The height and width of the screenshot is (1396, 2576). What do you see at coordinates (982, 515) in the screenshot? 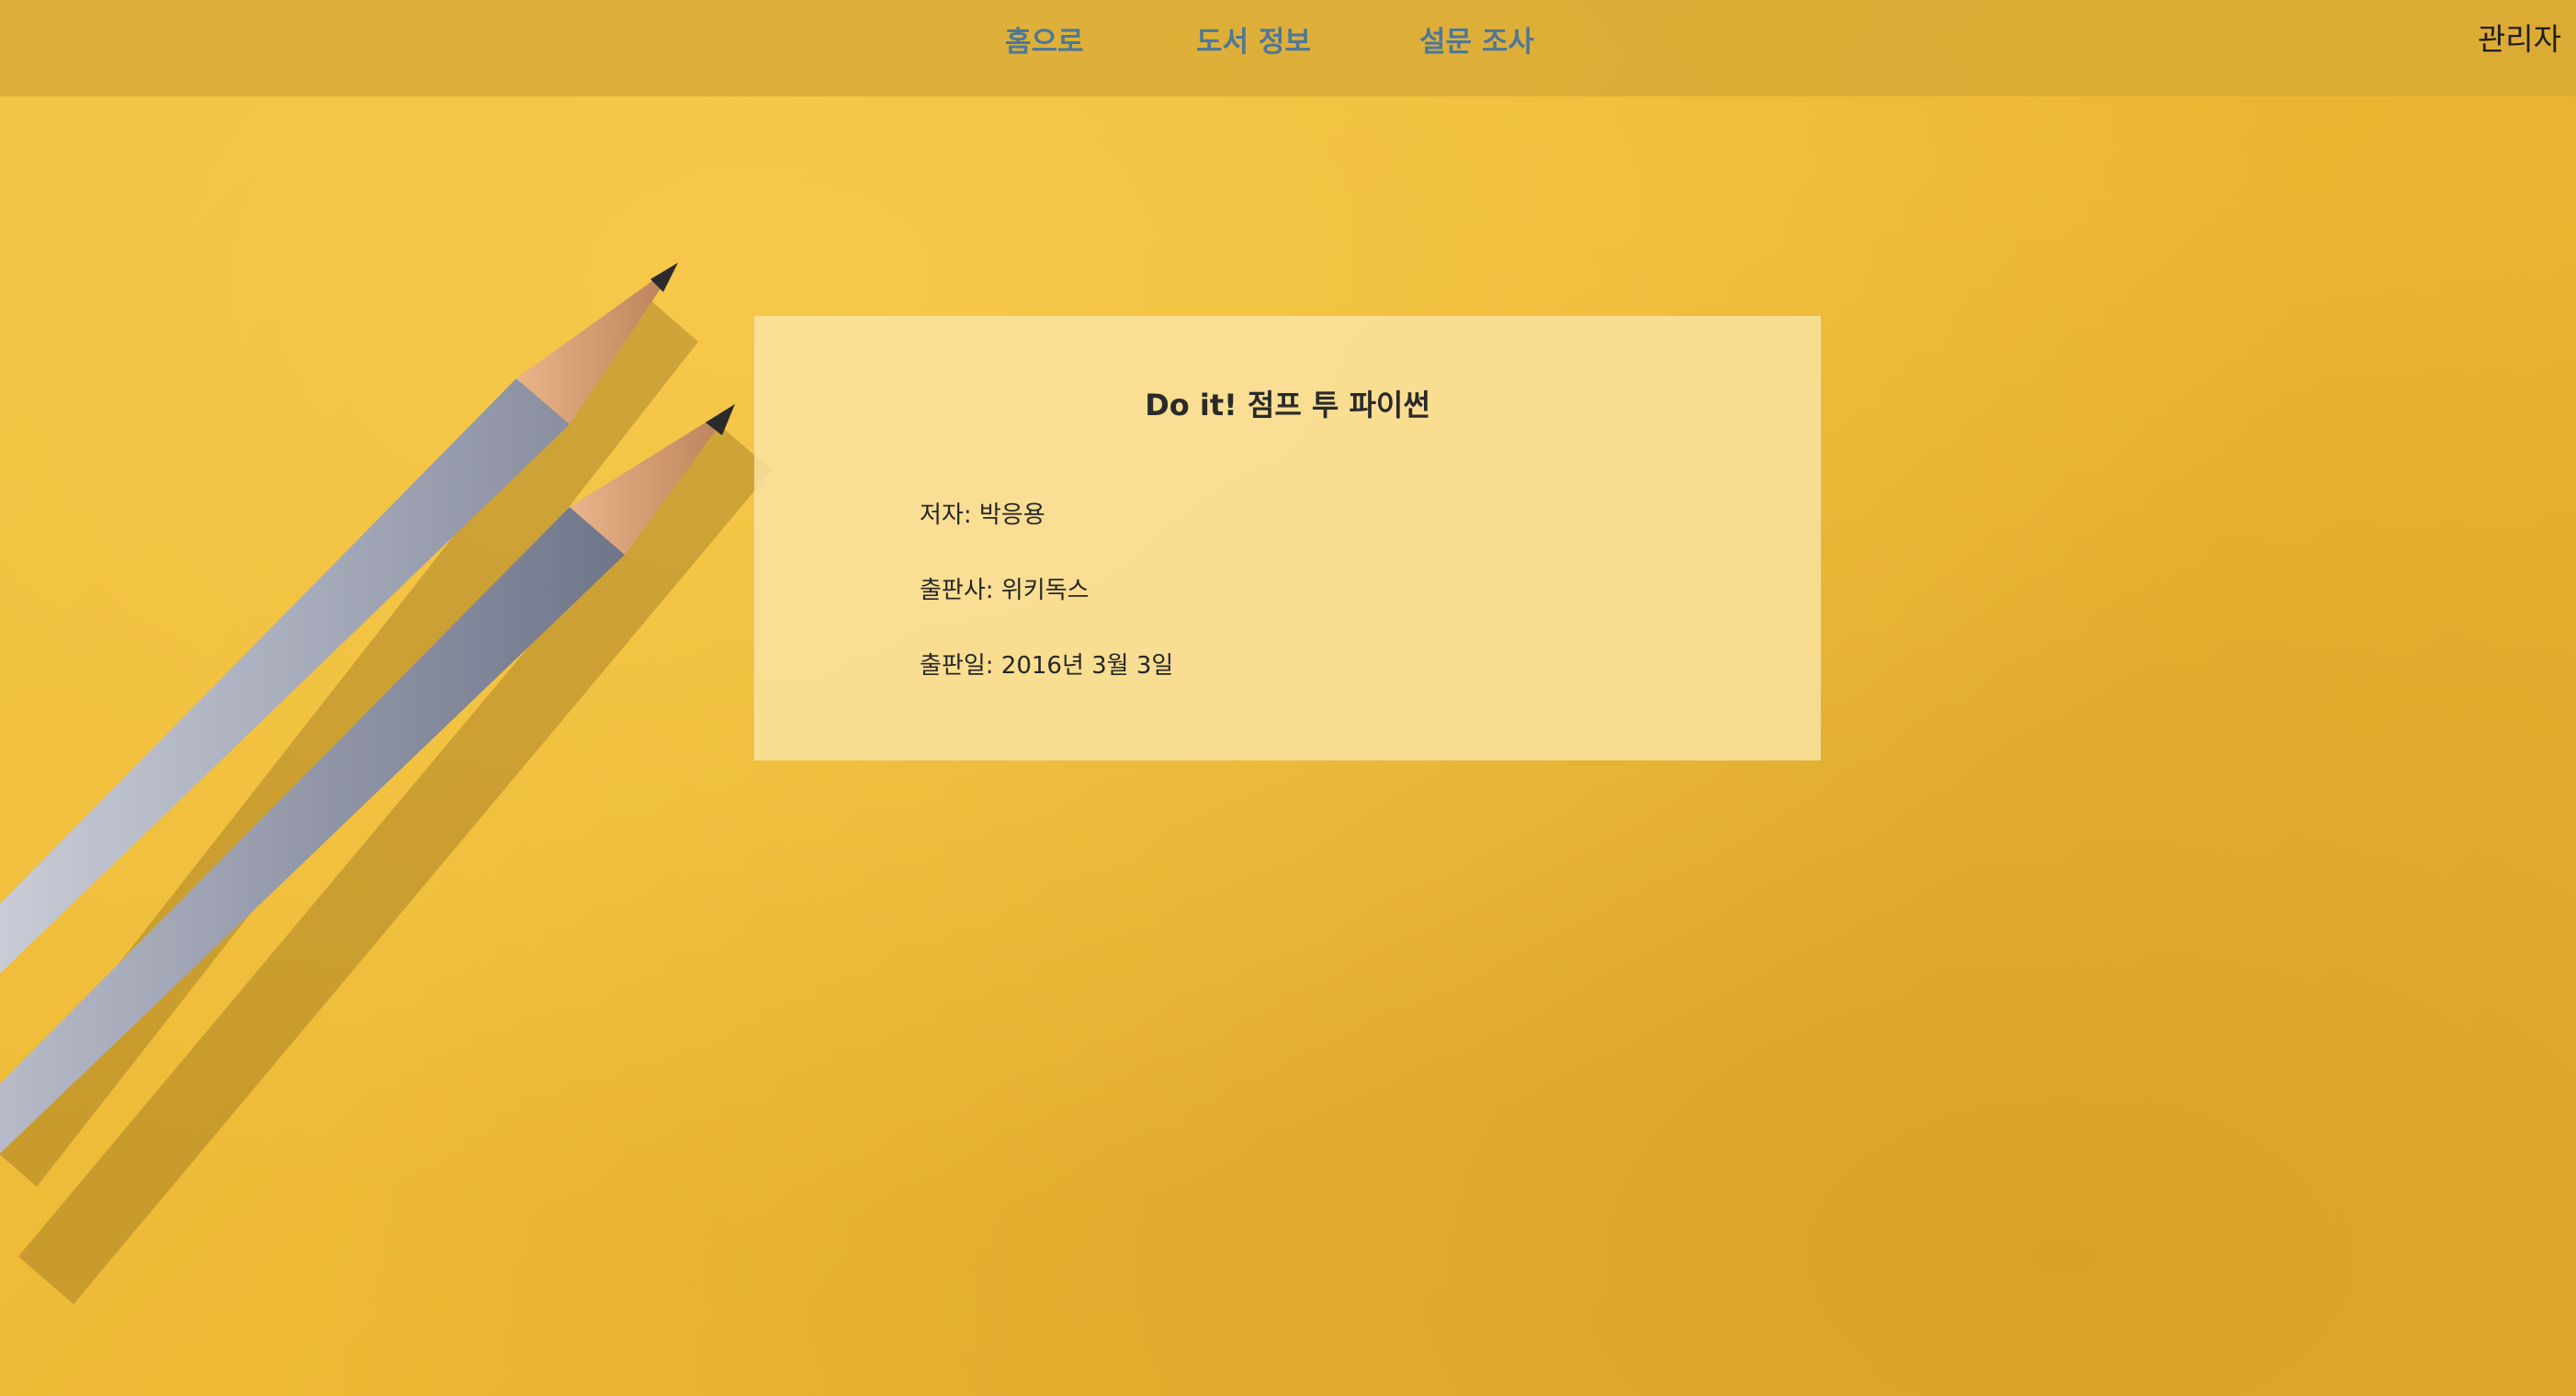
I see `book-author: 저자: 박응용` at bounding box center [982, 515].